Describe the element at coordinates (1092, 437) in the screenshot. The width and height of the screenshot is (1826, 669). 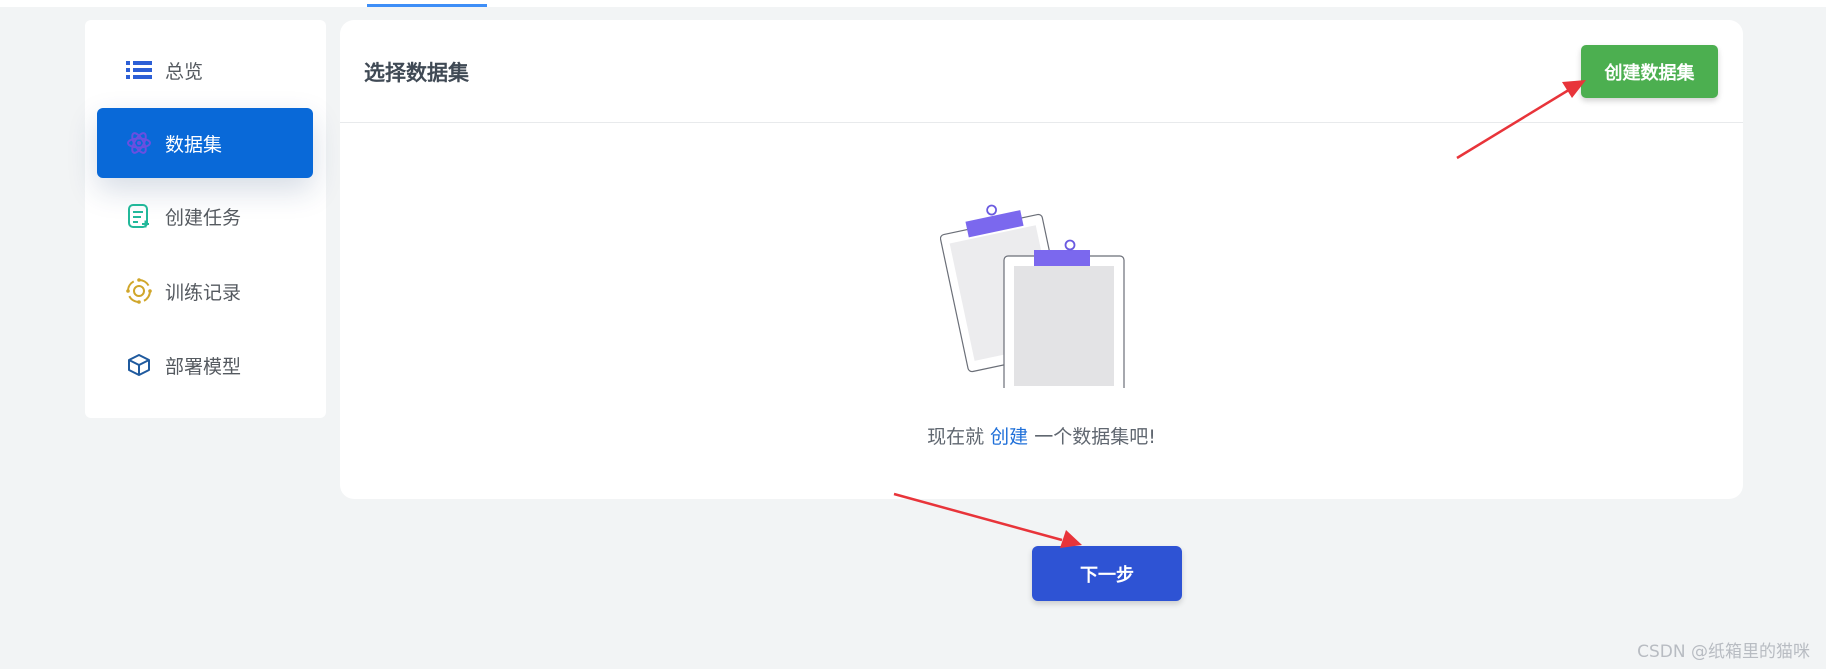
I see `empty-state-suffix: 一个数据集吧!` at that location.